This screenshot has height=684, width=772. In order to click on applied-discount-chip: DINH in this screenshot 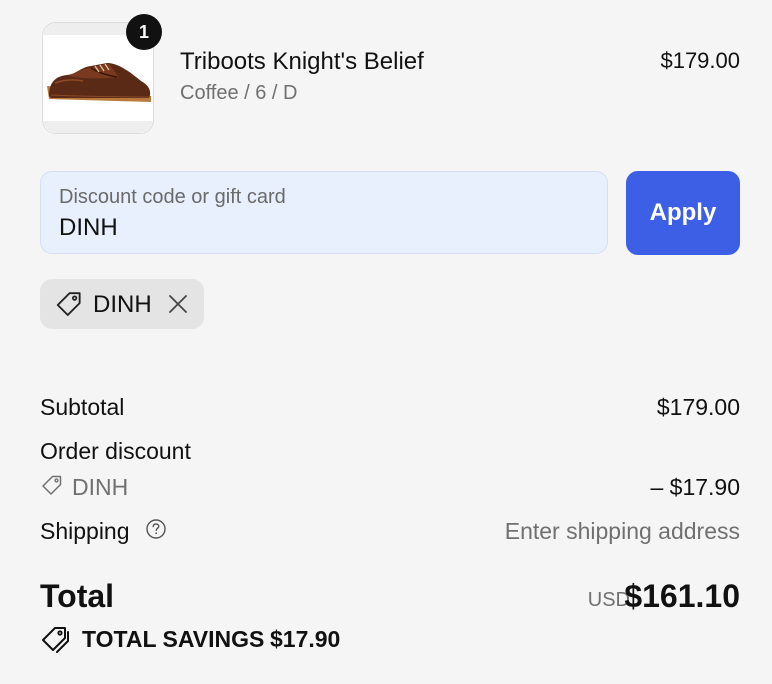, I will do `click(122, 304)`.